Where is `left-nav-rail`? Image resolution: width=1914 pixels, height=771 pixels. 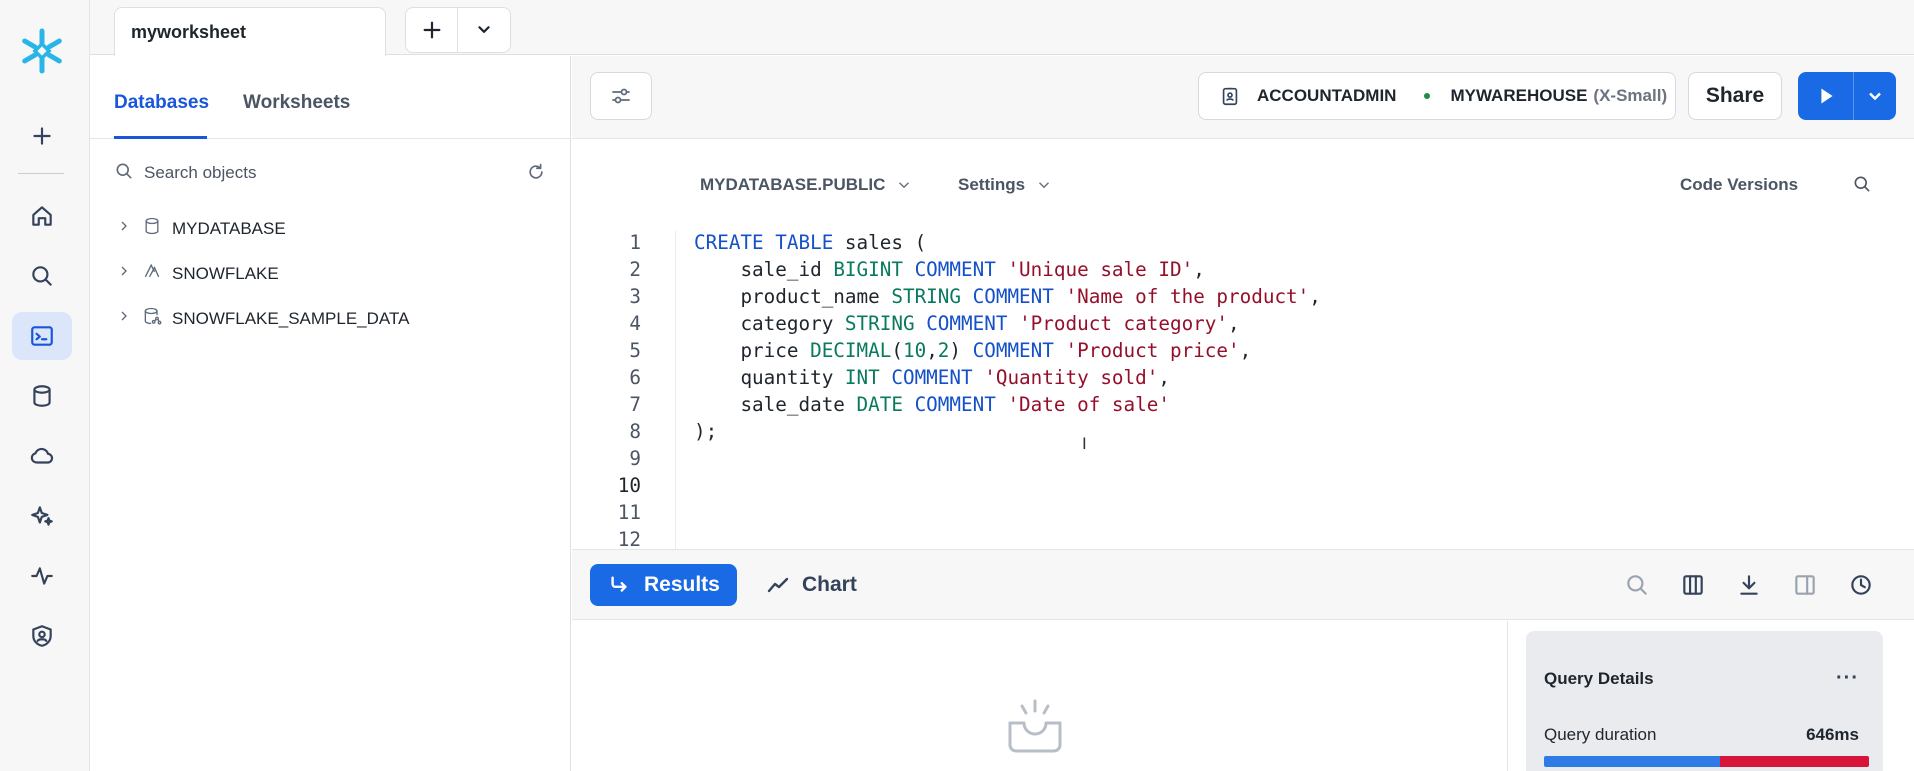
left-nav-rail is located at coordinates (45, 385).